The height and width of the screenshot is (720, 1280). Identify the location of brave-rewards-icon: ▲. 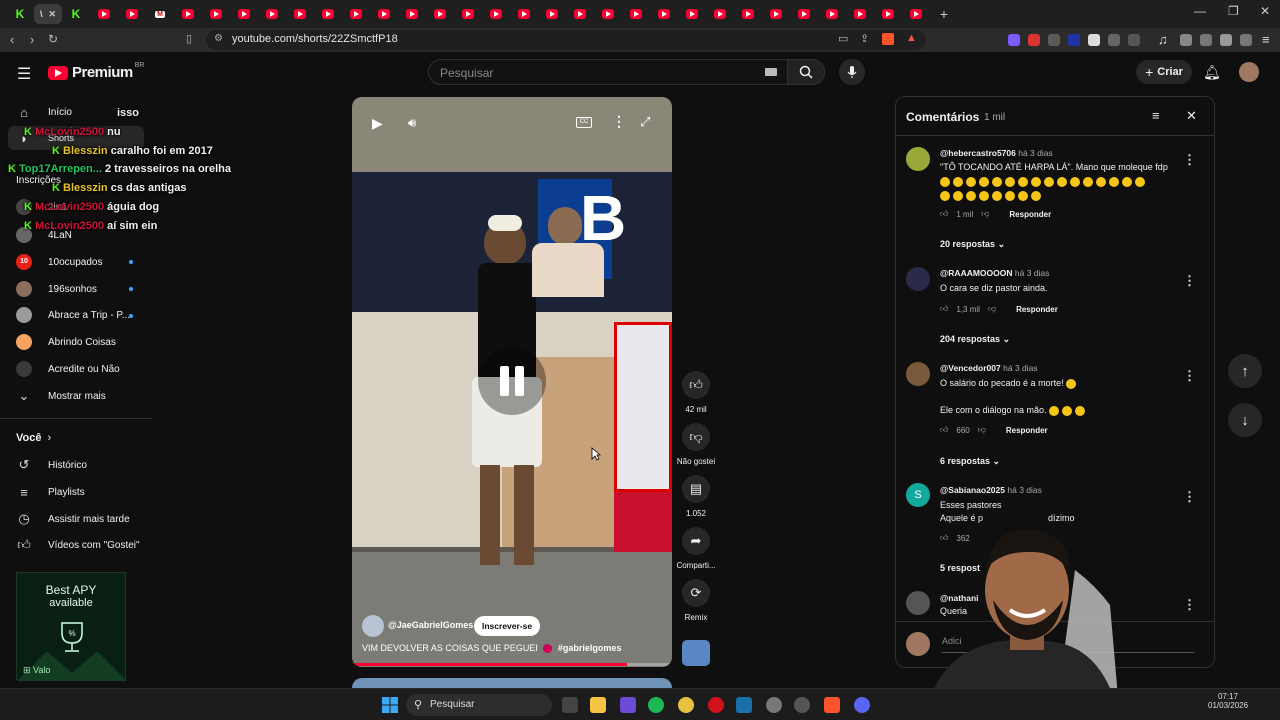
(911, 38).